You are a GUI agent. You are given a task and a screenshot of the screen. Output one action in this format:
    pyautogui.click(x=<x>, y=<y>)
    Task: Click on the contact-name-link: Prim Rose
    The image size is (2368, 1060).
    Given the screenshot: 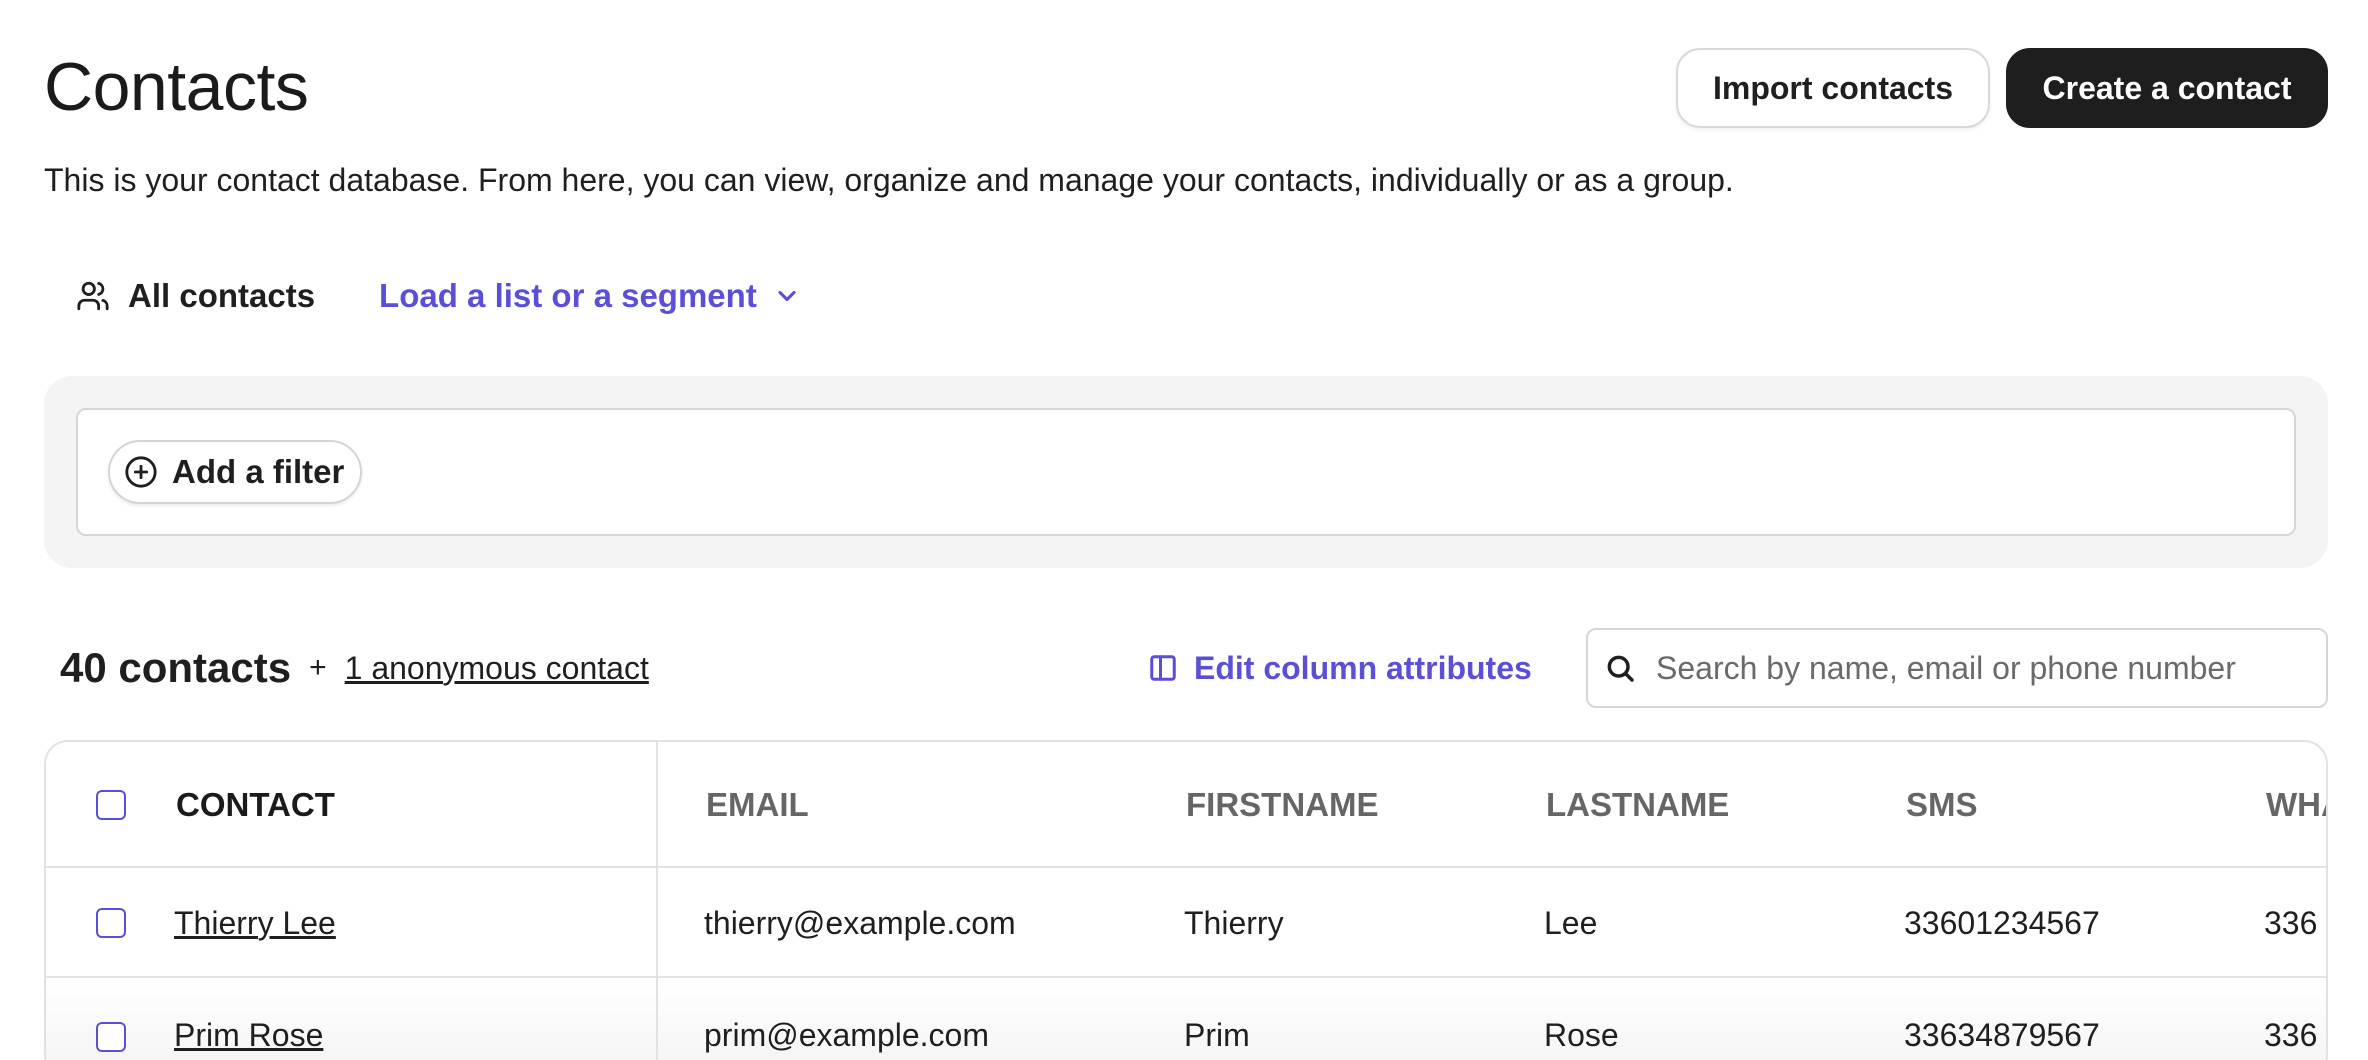 What is the action you would take?
    pyautogui.click(x=248, y=1020)
    